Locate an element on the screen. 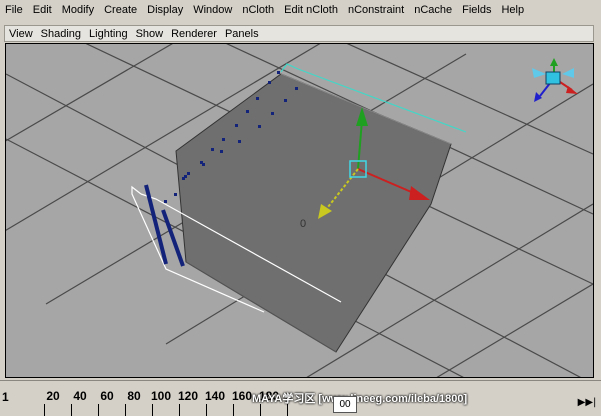  menu-fields: Fields is located at coordinates (476, 10).